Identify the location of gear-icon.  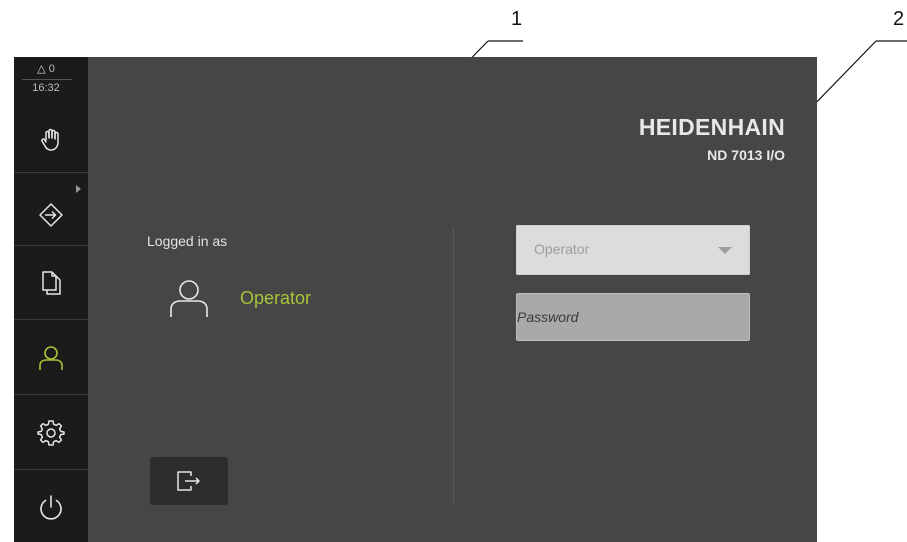
(51, 433).